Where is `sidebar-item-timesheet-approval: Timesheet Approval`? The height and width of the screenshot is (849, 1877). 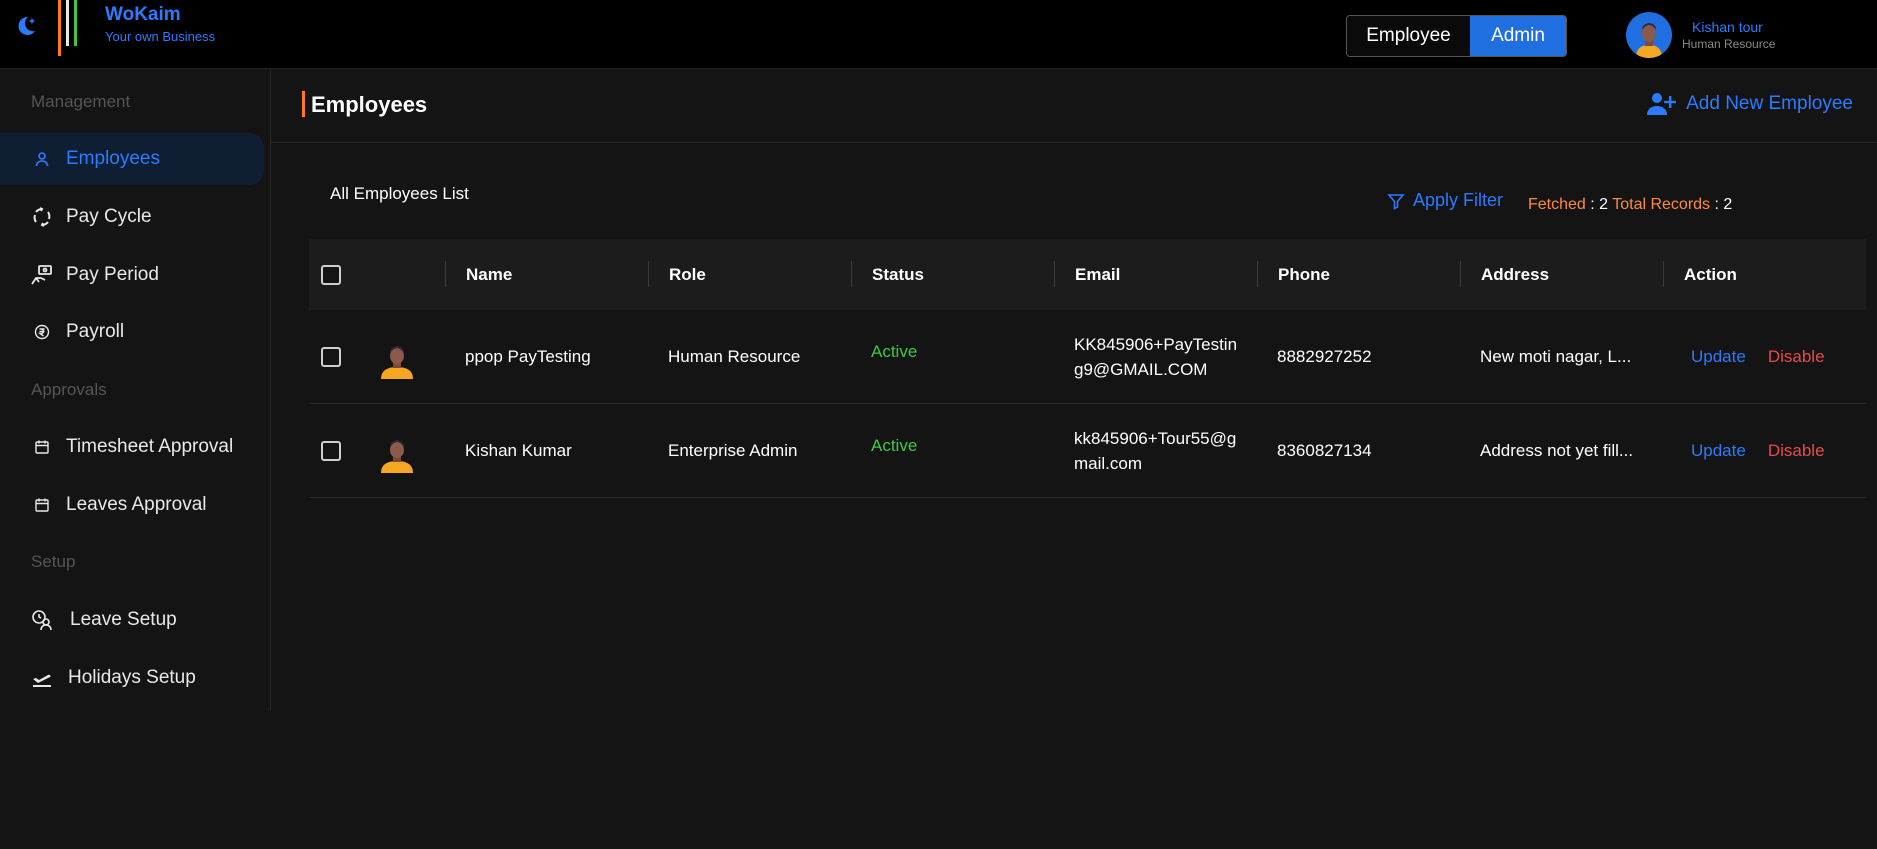 sidebar-item-timesheet-approval: Timesheet Approval is located at coordinates (132, 447).